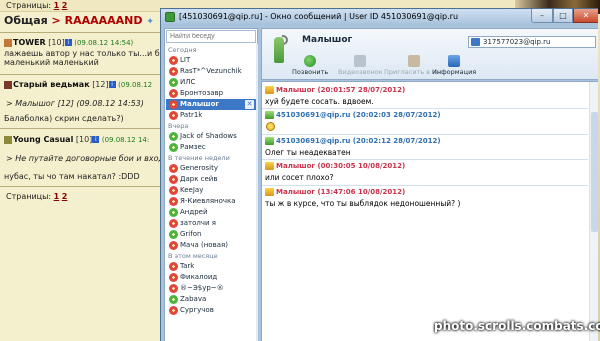 This screenshot has width=600, height=341. Describe the element at coordinates (211, 82) in the screenshot. I see `contact-item: ИЛС` at that location.